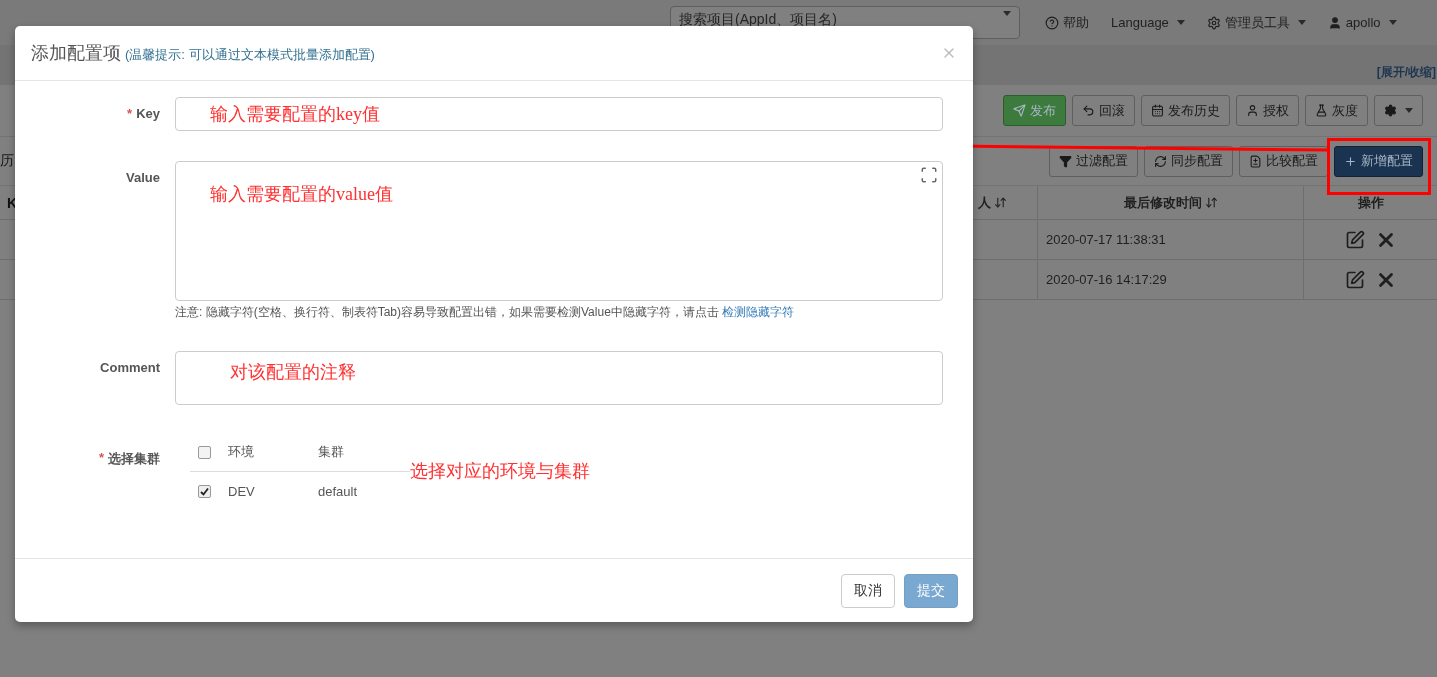 Image resolution: width=1437 pixels, height=677 pixels. I want to click on settings-dropdown-button, so click(1398, 110).